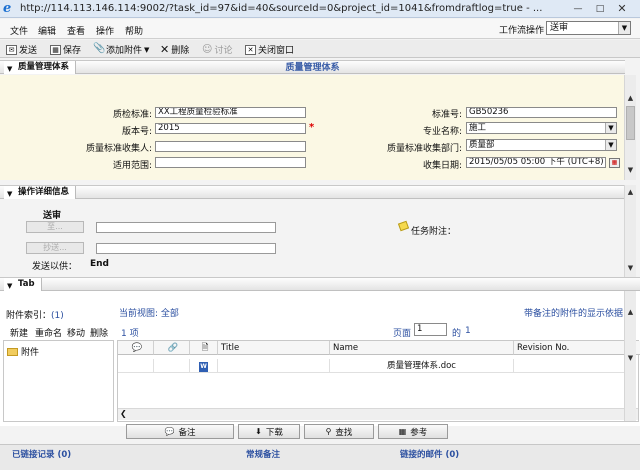 Image resolution: width=640 pixels, height=470 pixels. Describe the element at coordinates (7, 8) in the screenshot. I see `browser-logo-icon: e` at that location.